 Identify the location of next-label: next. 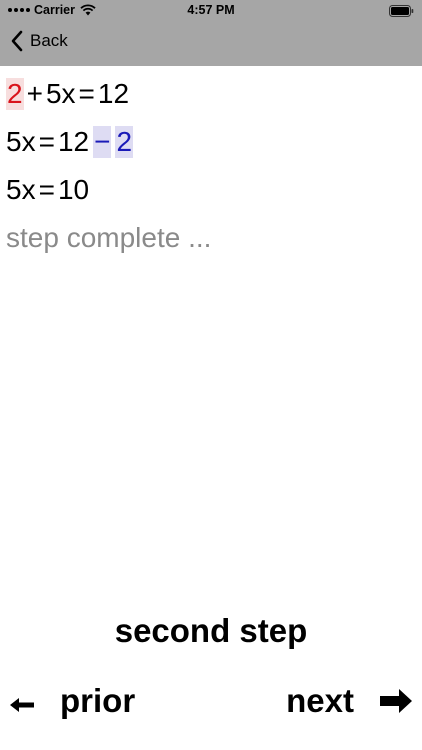
(320, 700).